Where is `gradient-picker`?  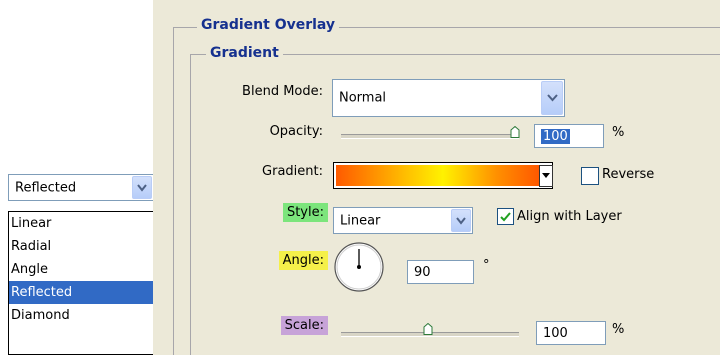
gradient-picker is located at coordinates (443, 175).